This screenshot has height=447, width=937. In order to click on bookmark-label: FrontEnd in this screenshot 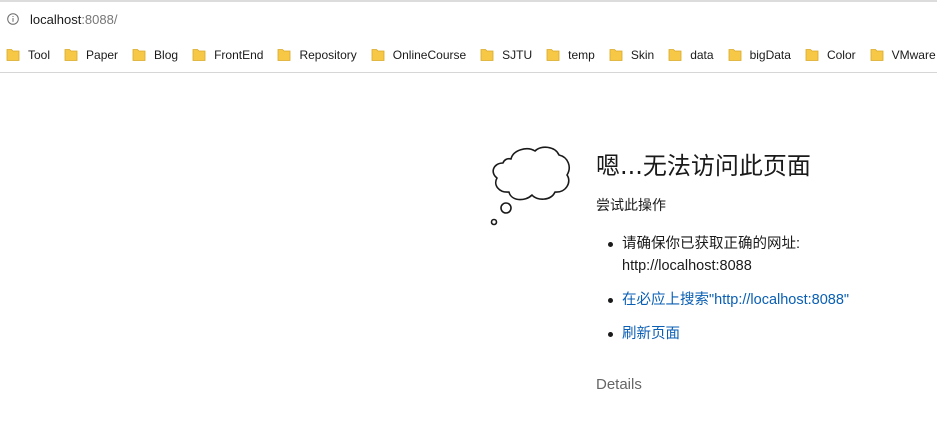, I will do `click(239, 54)`.